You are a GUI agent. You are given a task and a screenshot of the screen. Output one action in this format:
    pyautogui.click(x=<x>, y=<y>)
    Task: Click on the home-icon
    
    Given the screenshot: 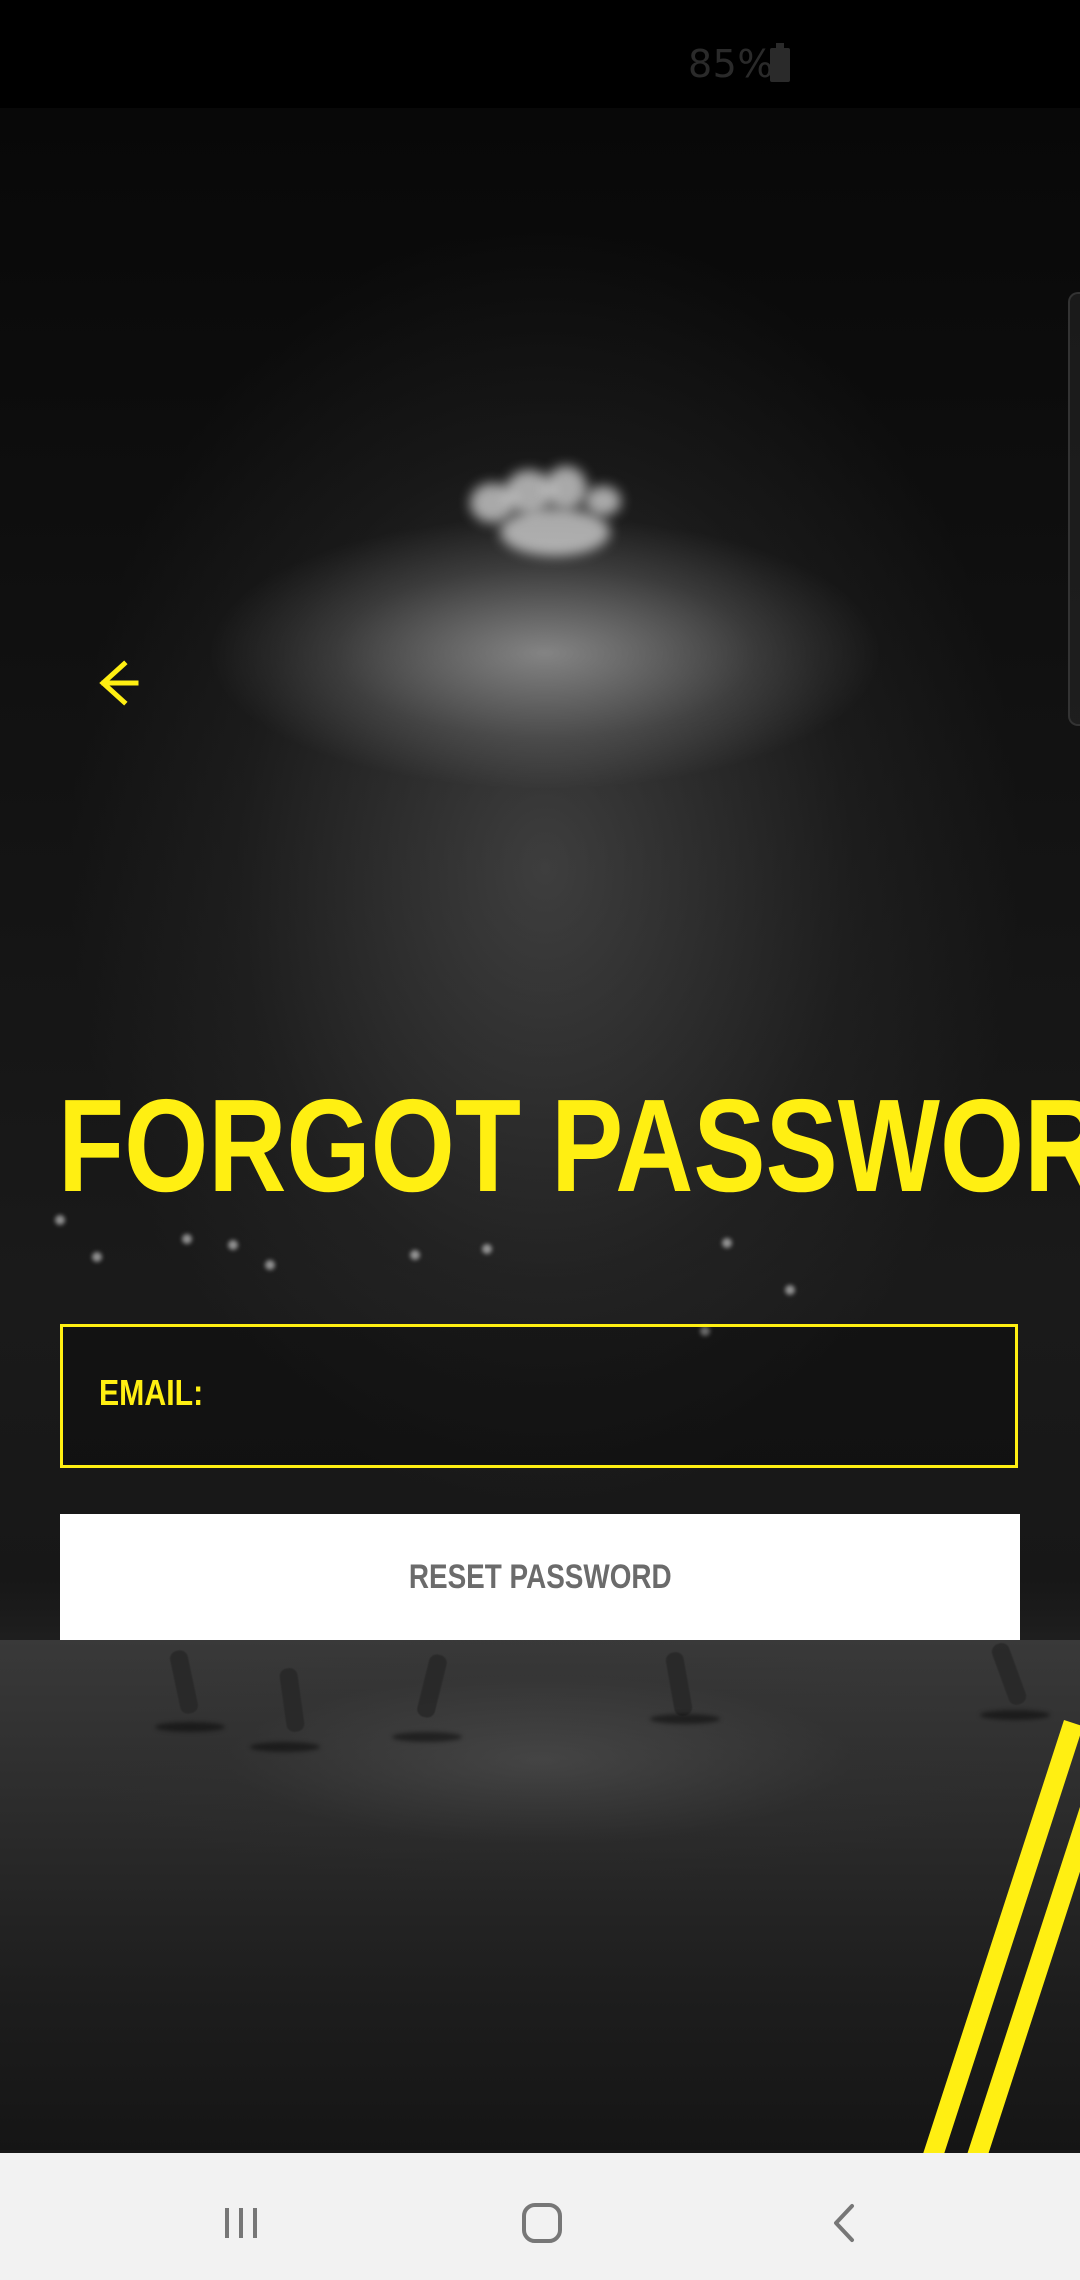 What is the action you would take?
    pyautogui.click(x=542, y=2223)
    